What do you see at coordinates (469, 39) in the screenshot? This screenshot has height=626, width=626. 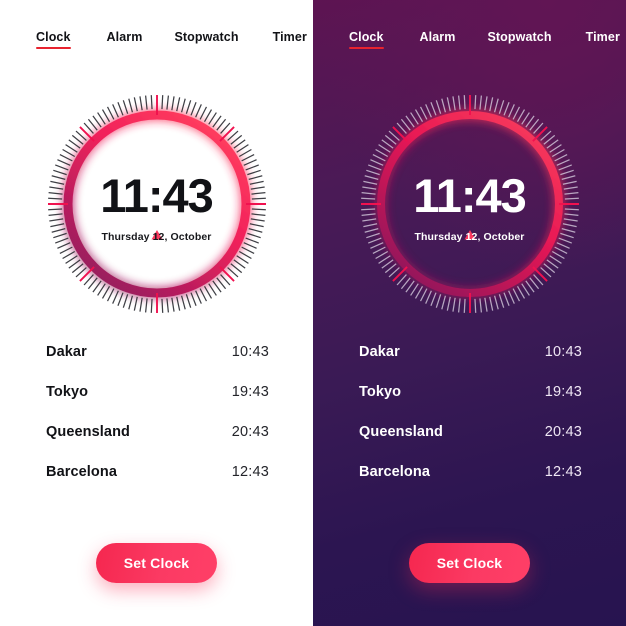 I see `tab-bar-dark: Clock Alarm Stopwatch Timer` at bounding box center [469, 39].